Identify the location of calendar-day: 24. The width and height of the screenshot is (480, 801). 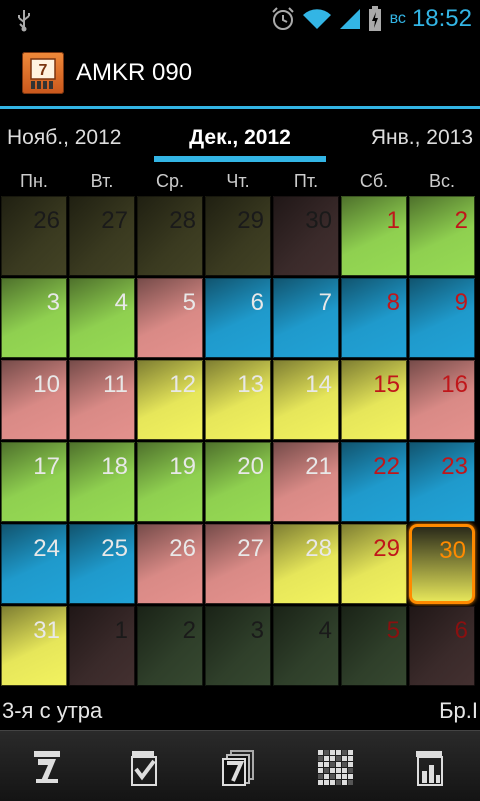
(34, 564).